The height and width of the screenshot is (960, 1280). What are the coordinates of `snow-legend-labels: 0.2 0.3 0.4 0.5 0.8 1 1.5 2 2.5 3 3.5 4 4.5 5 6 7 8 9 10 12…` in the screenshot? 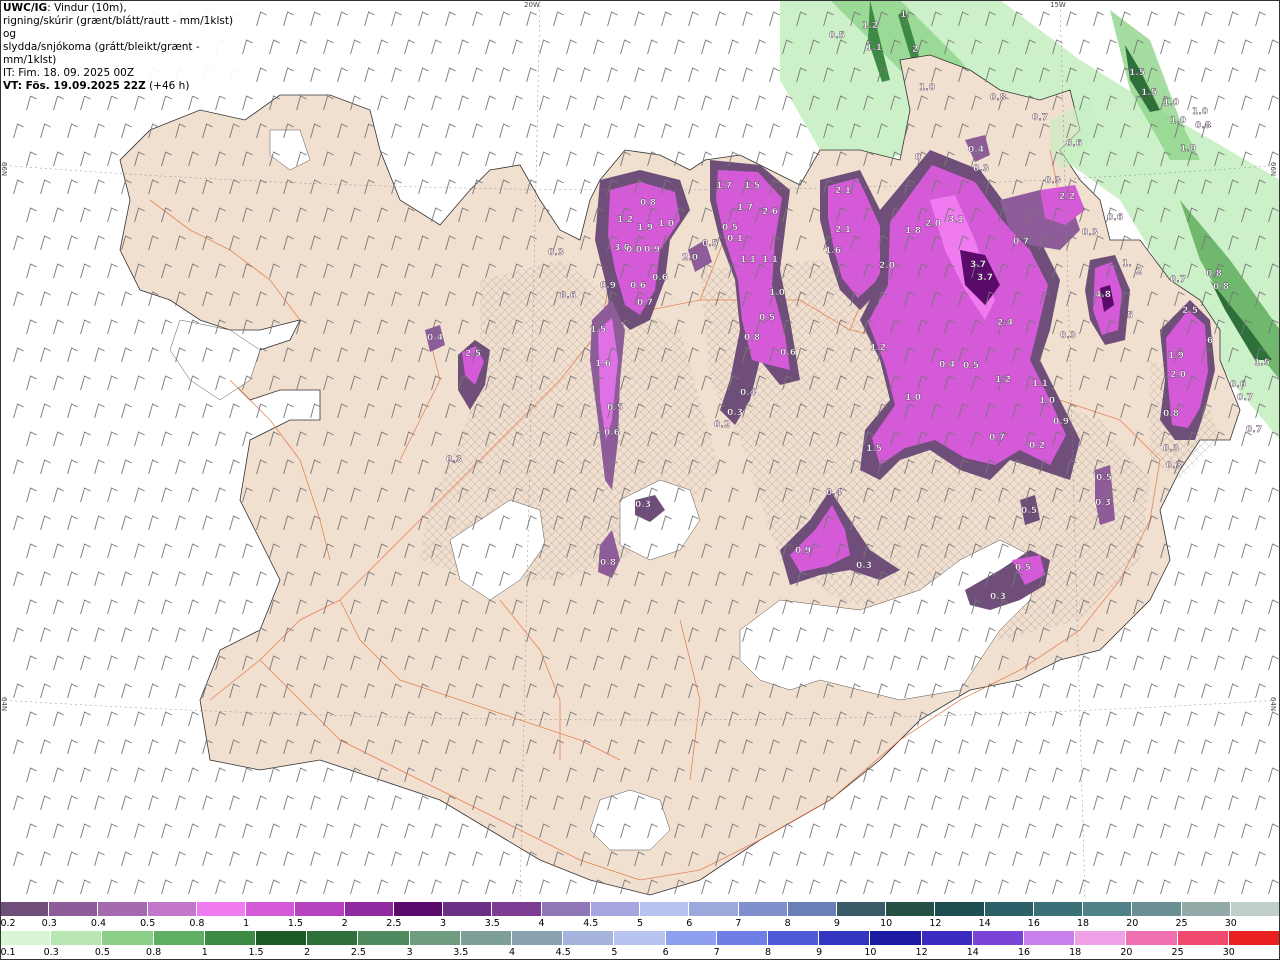 It's located at (640, 923).